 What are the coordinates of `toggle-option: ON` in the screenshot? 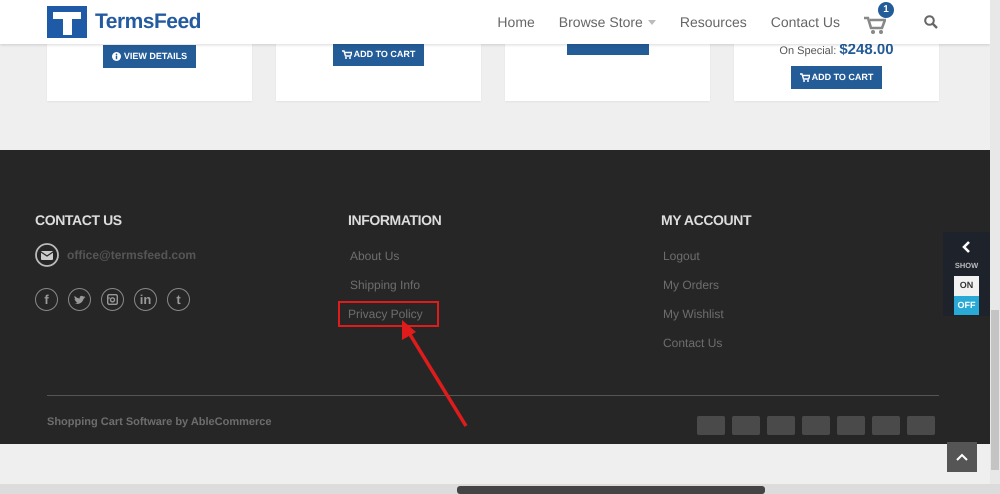 It's located at (966, 286).